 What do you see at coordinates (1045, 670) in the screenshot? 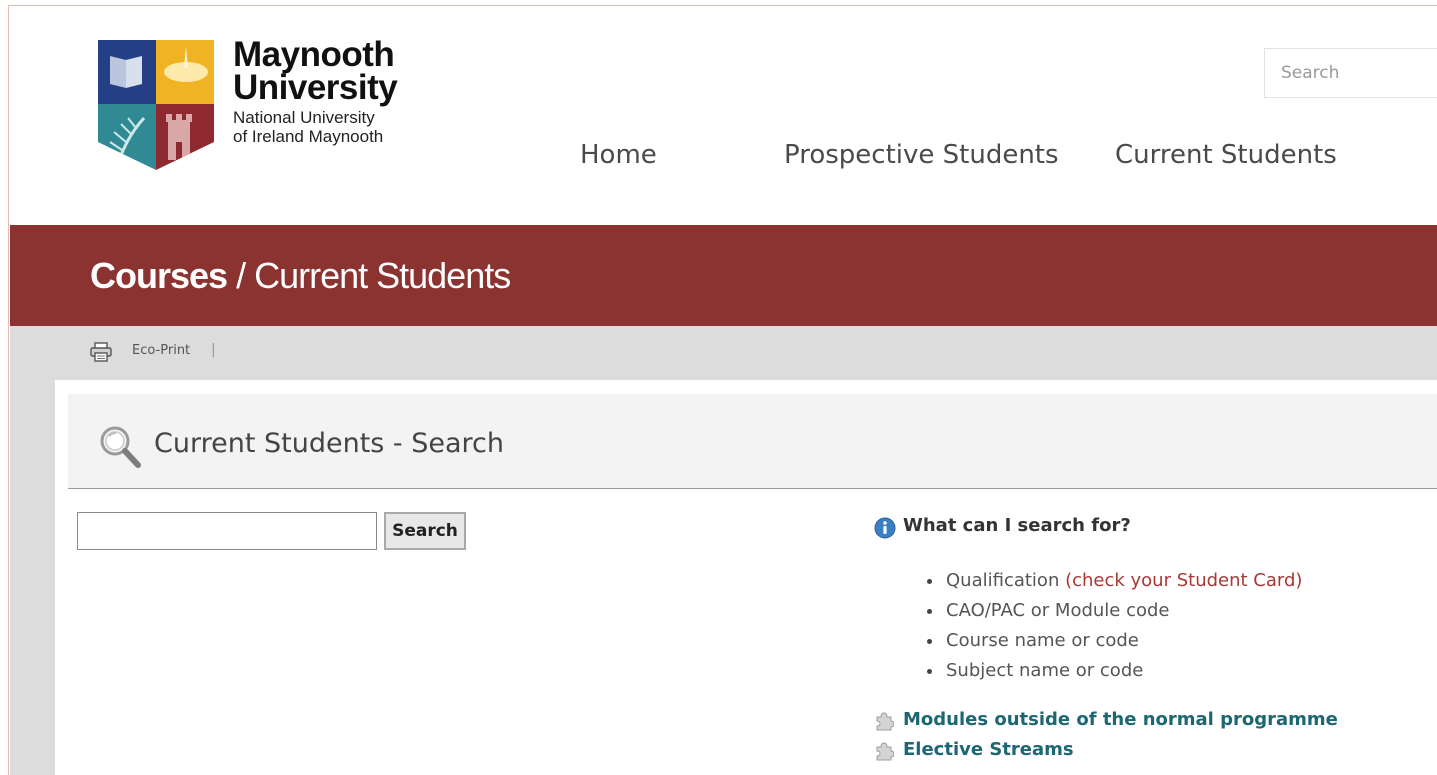
I see `hint-subject: Subject name or code` at bounding box center [1045, 670].